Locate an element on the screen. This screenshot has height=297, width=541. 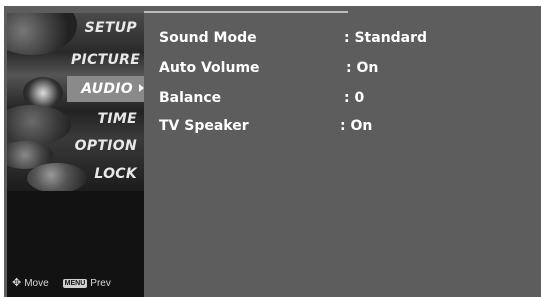
setting-label: TV Speaker is located at coordinates (204, 126).